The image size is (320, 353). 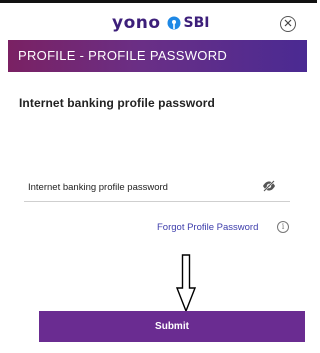 I want to click on close-circle-icon, so click(x=288, y=24).